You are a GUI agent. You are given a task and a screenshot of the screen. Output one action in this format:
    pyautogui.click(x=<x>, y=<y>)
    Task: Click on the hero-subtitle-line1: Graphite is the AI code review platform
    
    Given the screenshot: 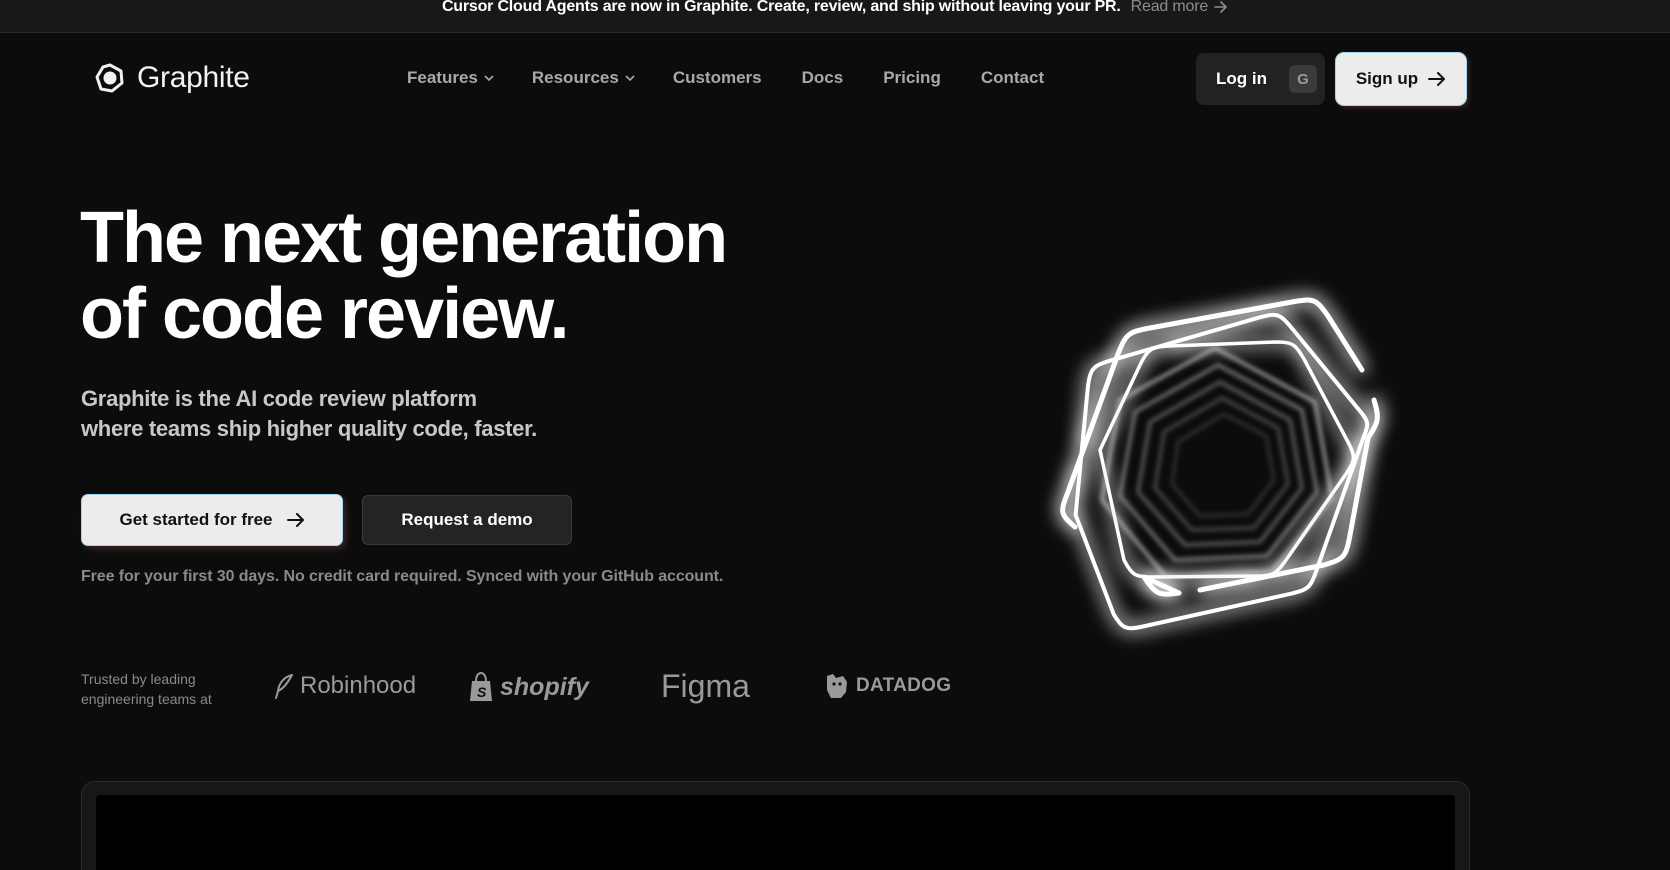 What is the action you would take?
    pyautogui.click(x=279, y=398)
    